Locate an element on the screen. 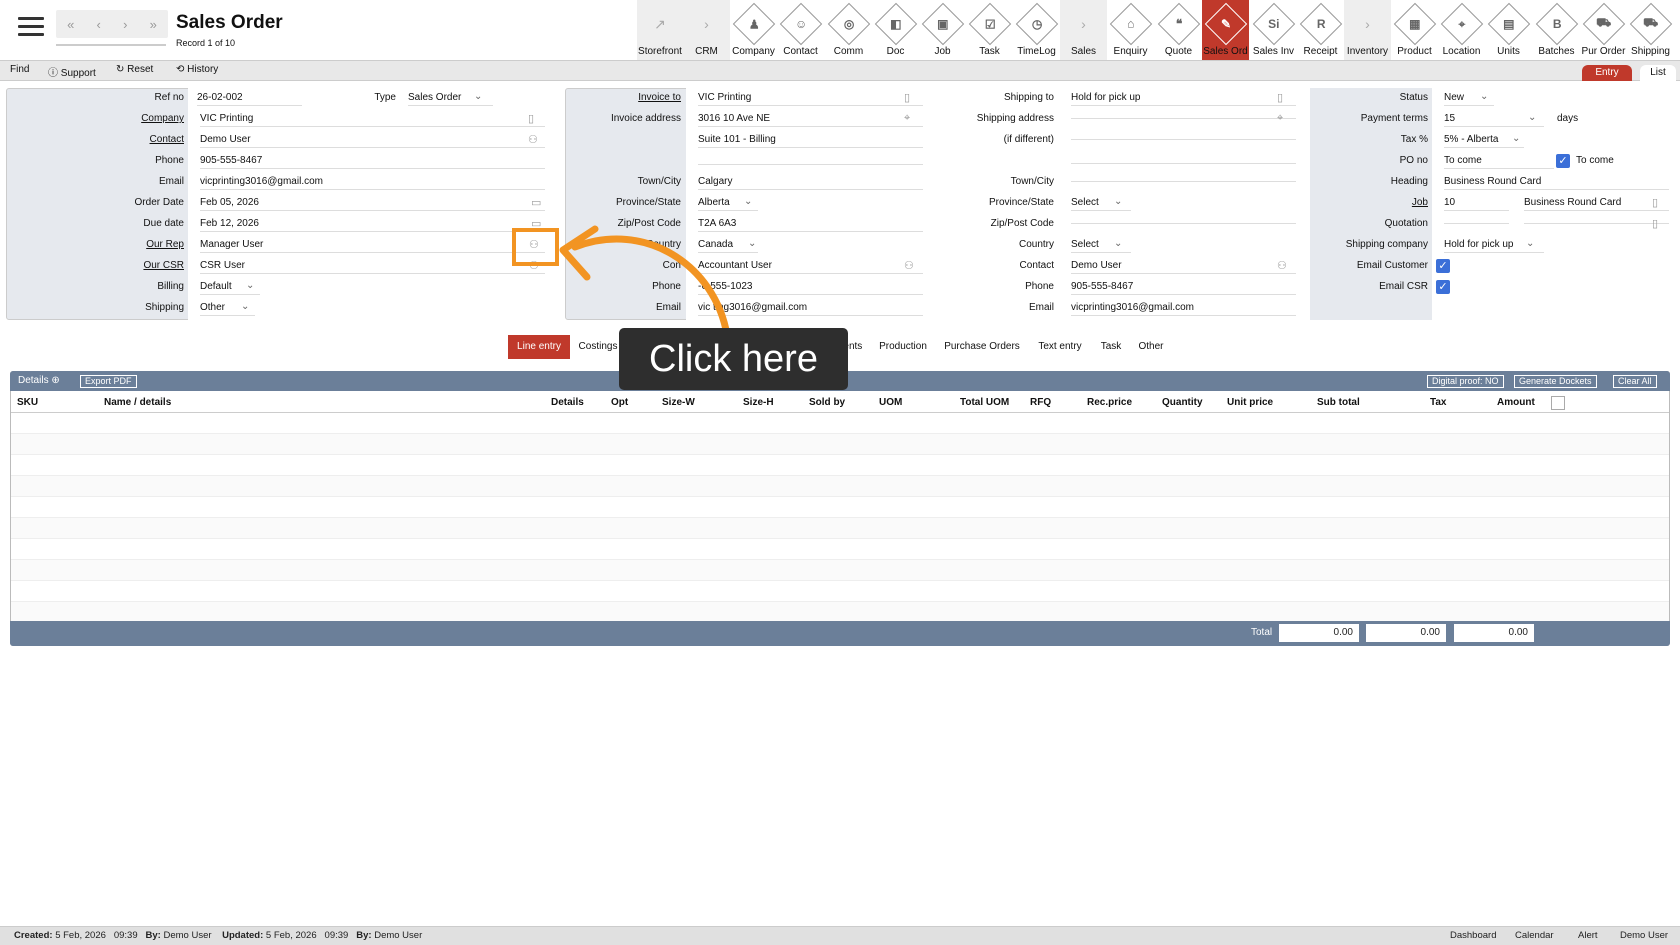  clear-all-button: Clear All is located at coordinates (1635, 381).